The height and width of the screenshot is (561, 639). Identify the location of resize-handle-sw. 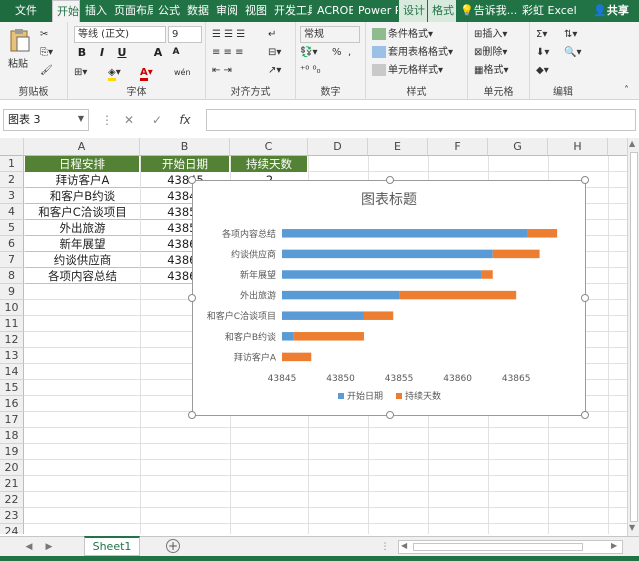
(192, 415).